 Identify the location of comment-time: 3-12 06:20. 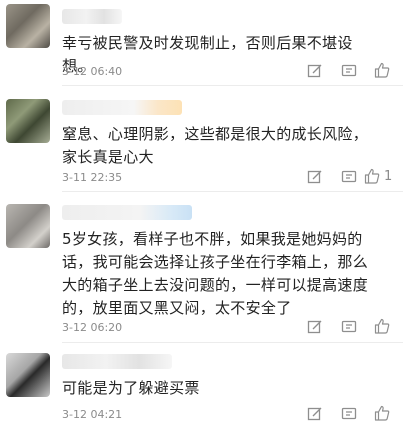
(92, 327).